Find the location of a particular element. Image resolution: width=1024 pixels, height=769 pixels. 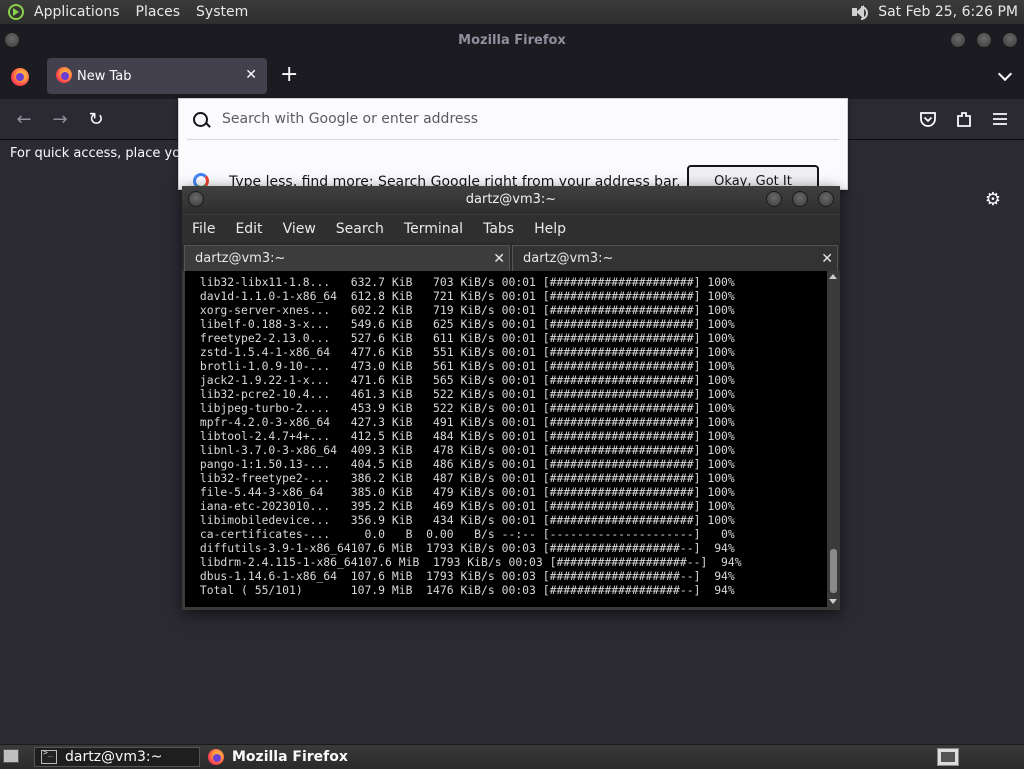

menu-places: Places is located at coordinates (158, 12).